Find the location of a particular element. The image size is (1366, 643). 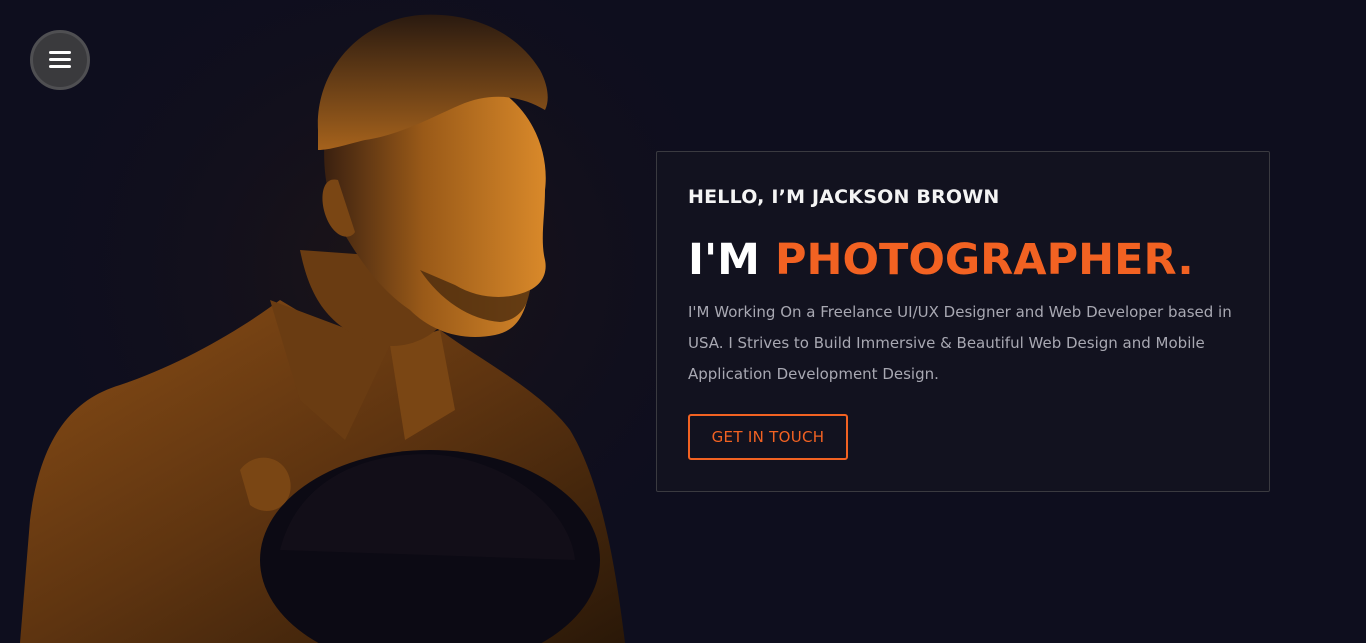

headline: I'M PHOTOGRAPHER. is located at coordinates (941, 260).